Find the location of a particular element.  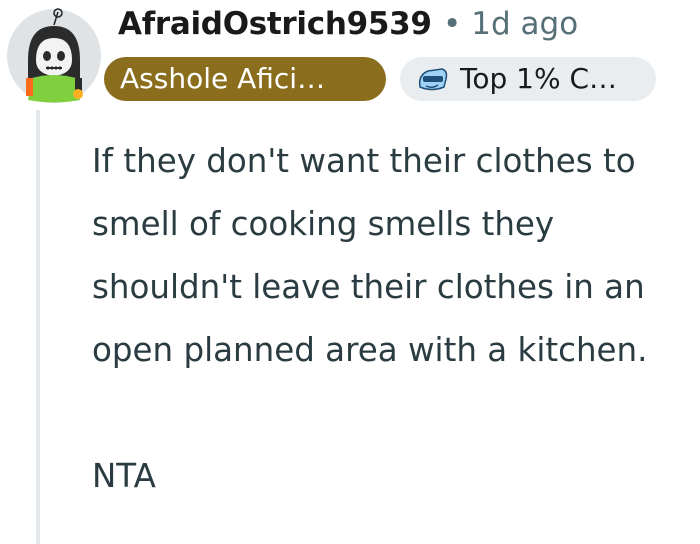

comment-paragraph: NTA is located at coordinates (124, 476).